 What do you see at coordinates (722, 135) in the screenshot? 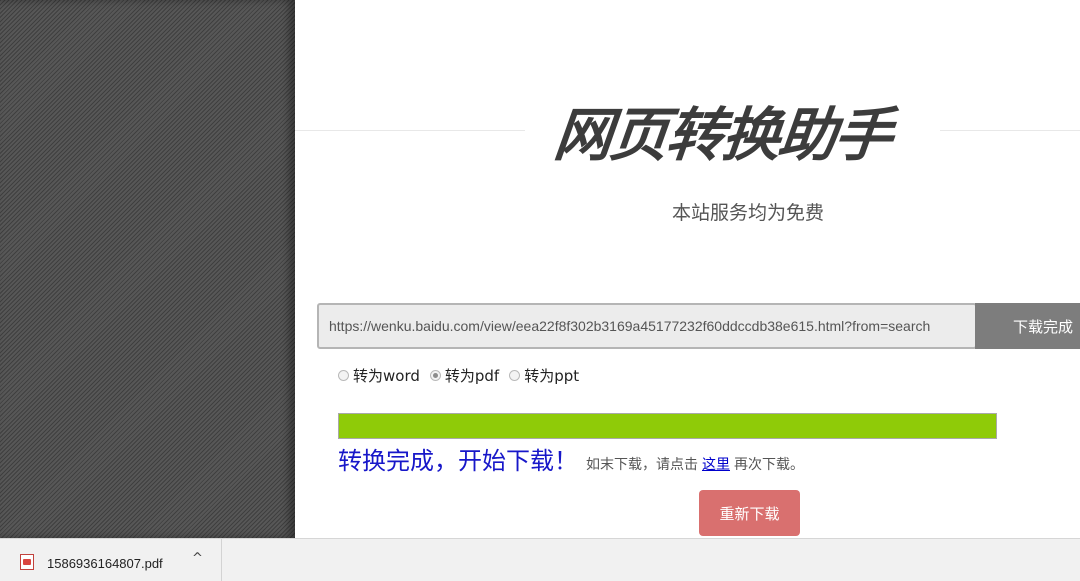
I see `site-title: 网页转换助手` at bounding box center [722, 135].